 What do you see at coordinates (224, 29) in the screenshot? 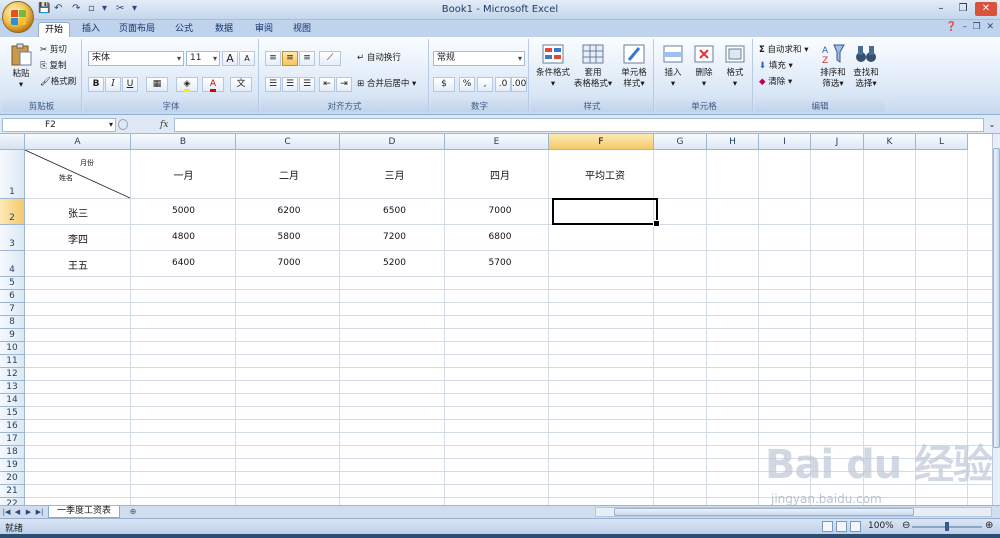
I see `tab-data: 数据` at bounding box center [224, 29].